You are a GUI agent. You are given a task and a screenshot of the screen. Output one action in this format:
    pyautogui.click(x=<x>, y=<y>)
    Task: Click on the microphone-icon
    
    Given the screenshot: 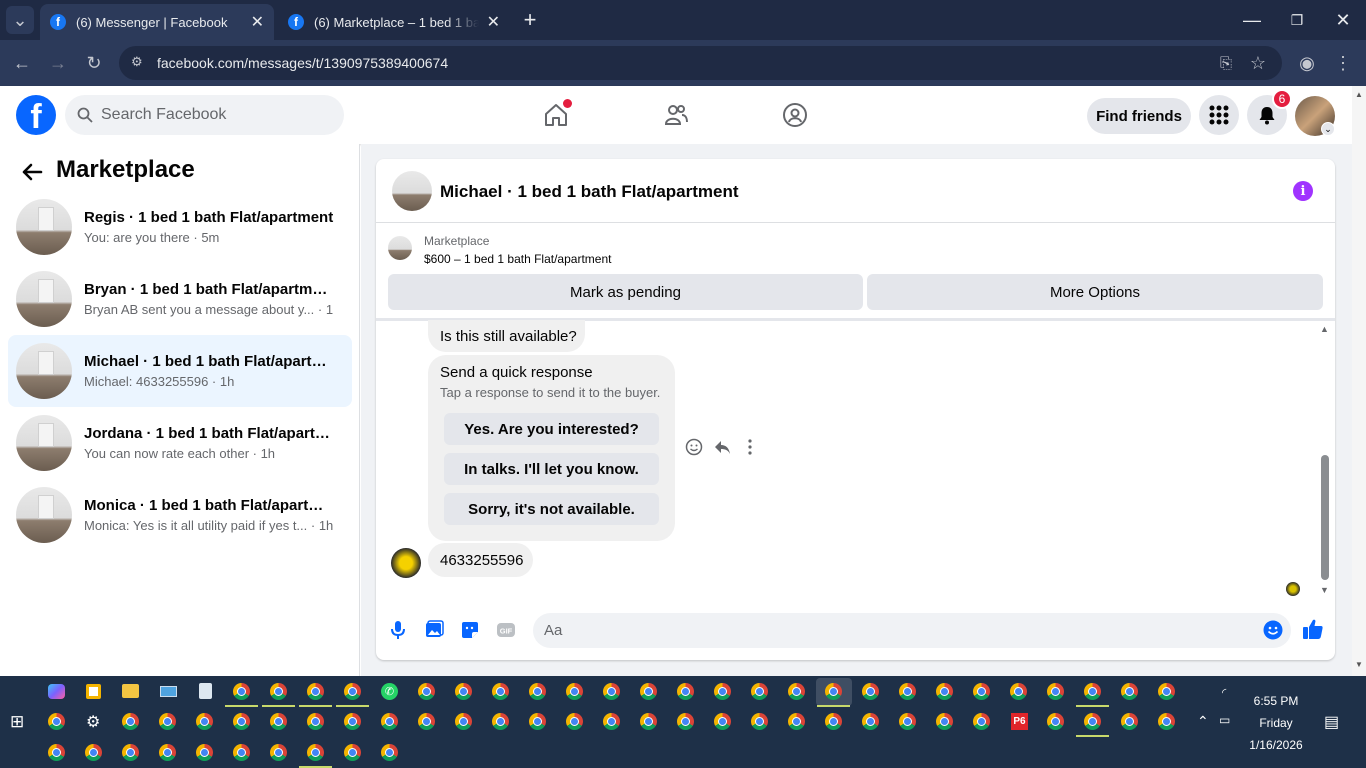 What is the action you would take?
    pyautogui.click(x=398, y=630)
    